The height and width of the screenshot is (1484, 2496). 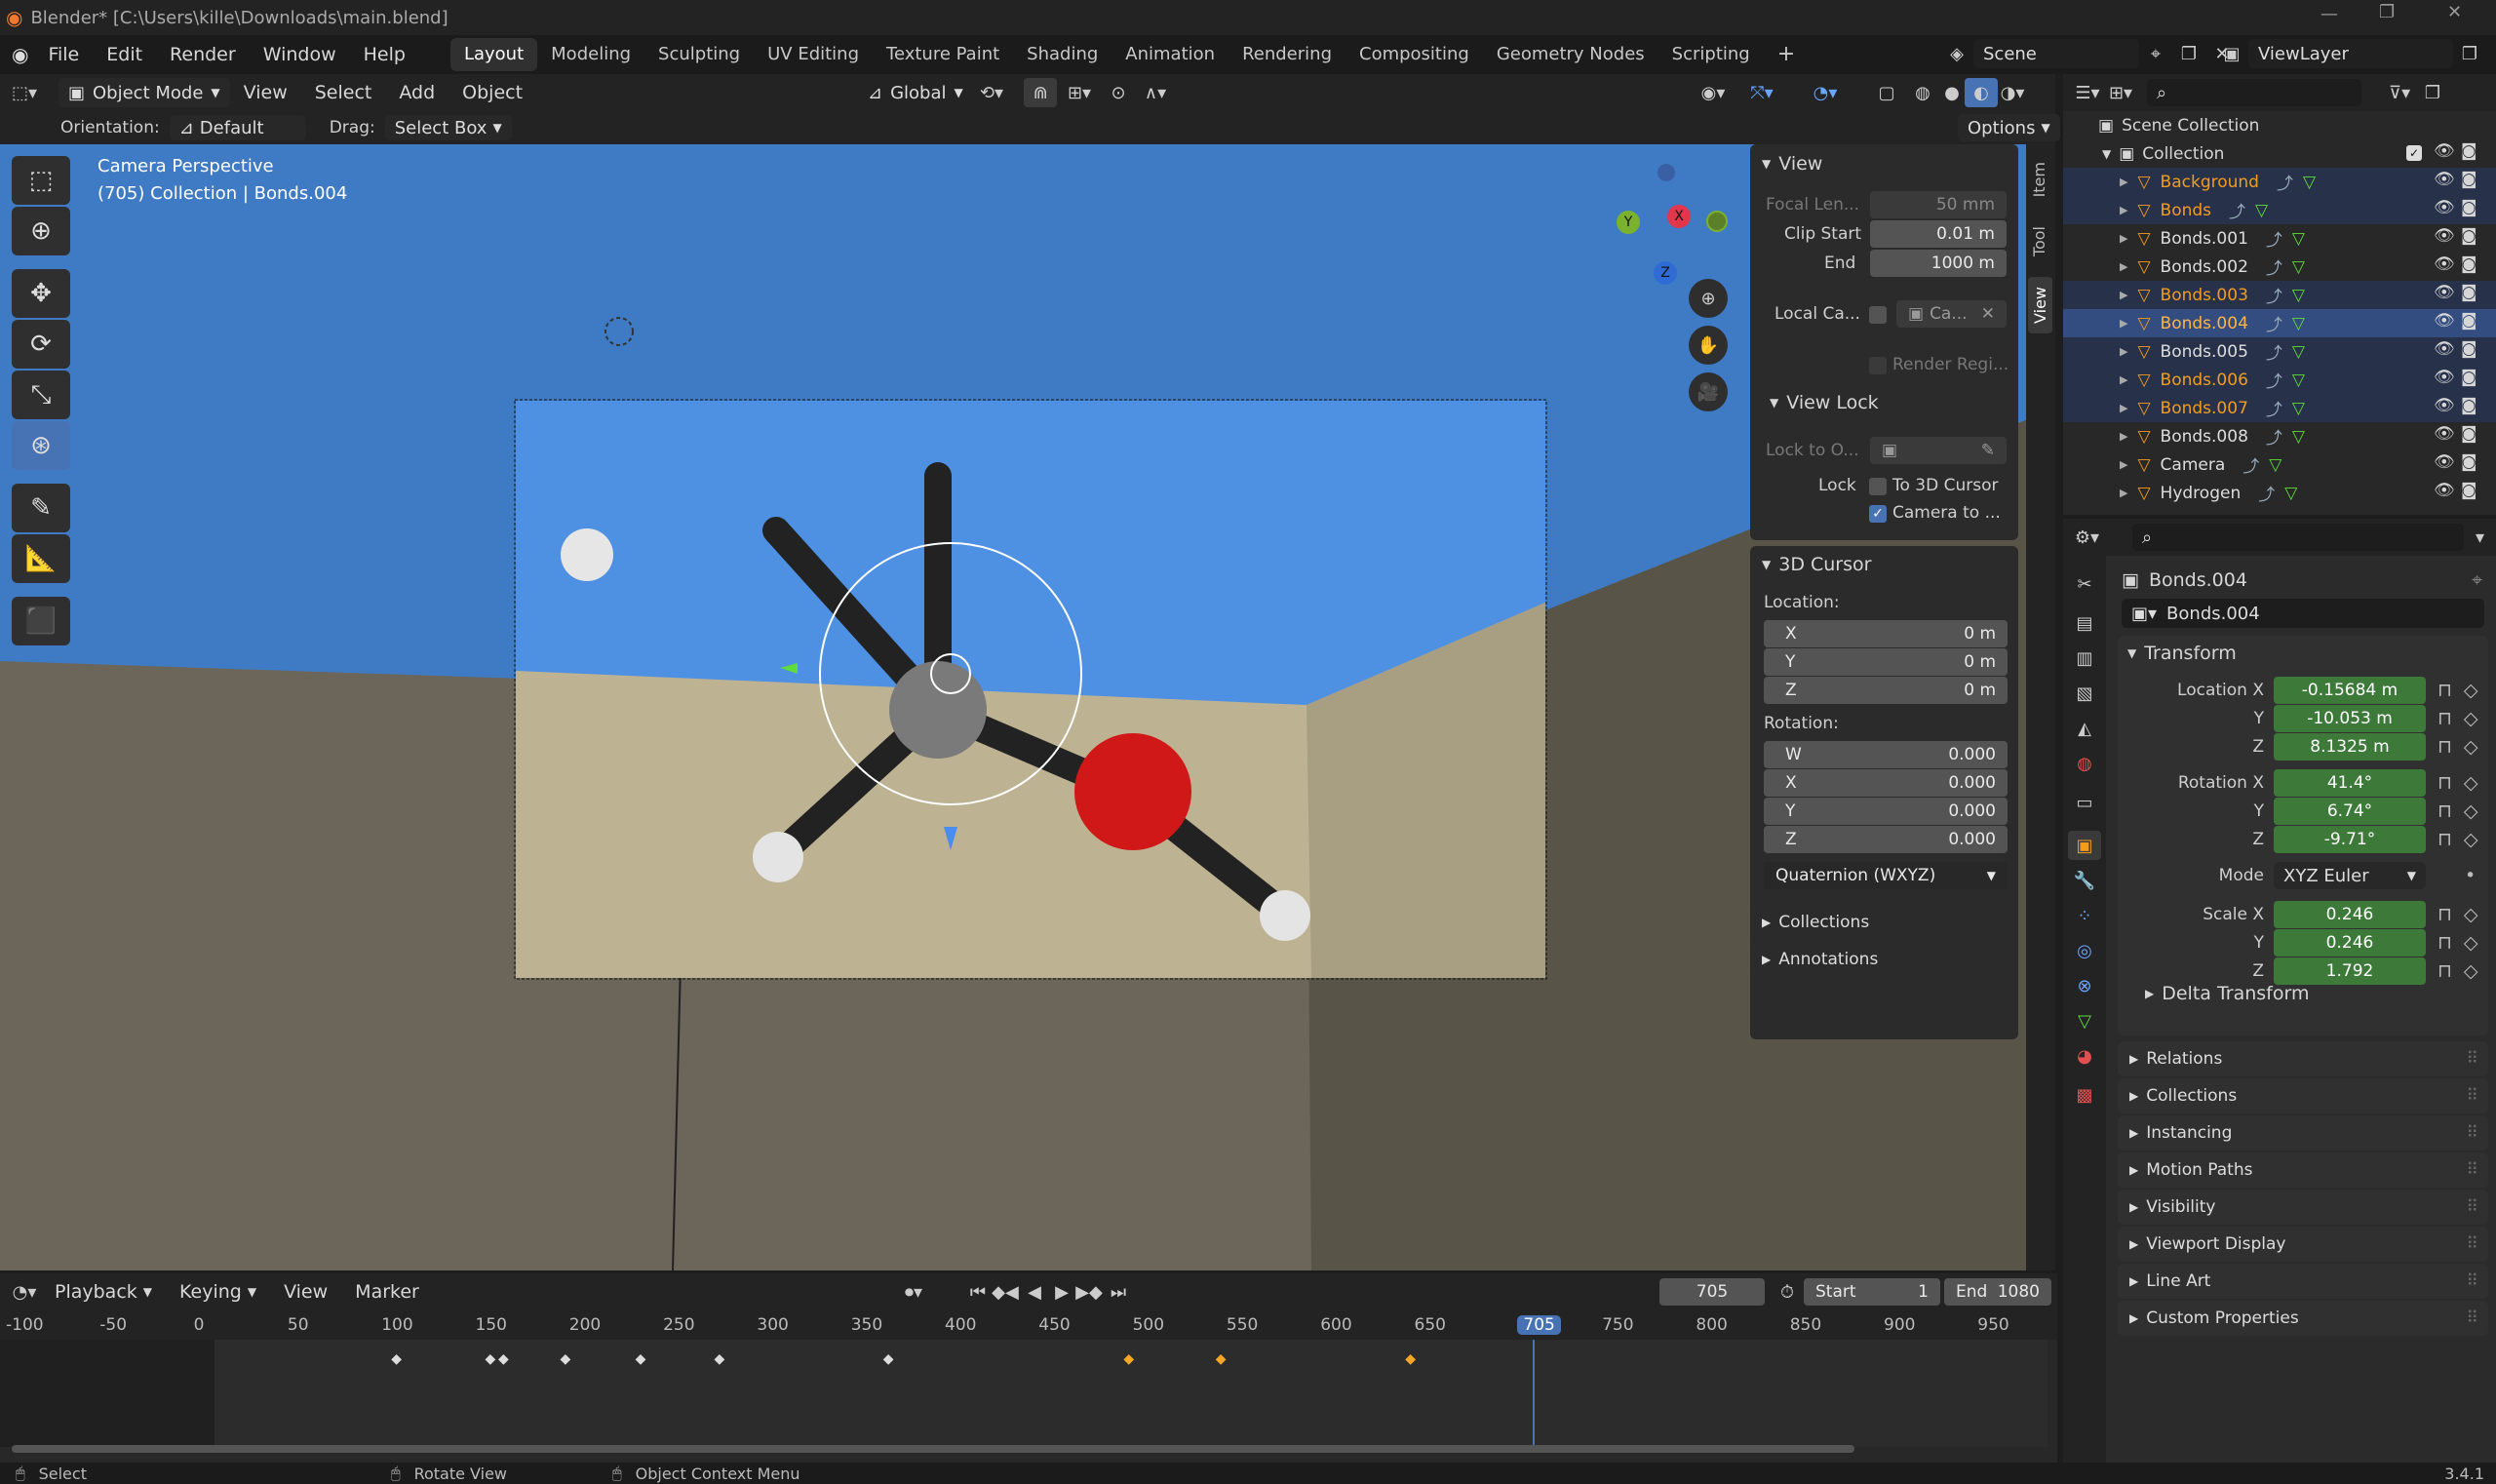 What do you see at coordinates (2432, 92) in the screenshot?
I see `new-collection-icon: ❐` at bounding box center [2432, 92].